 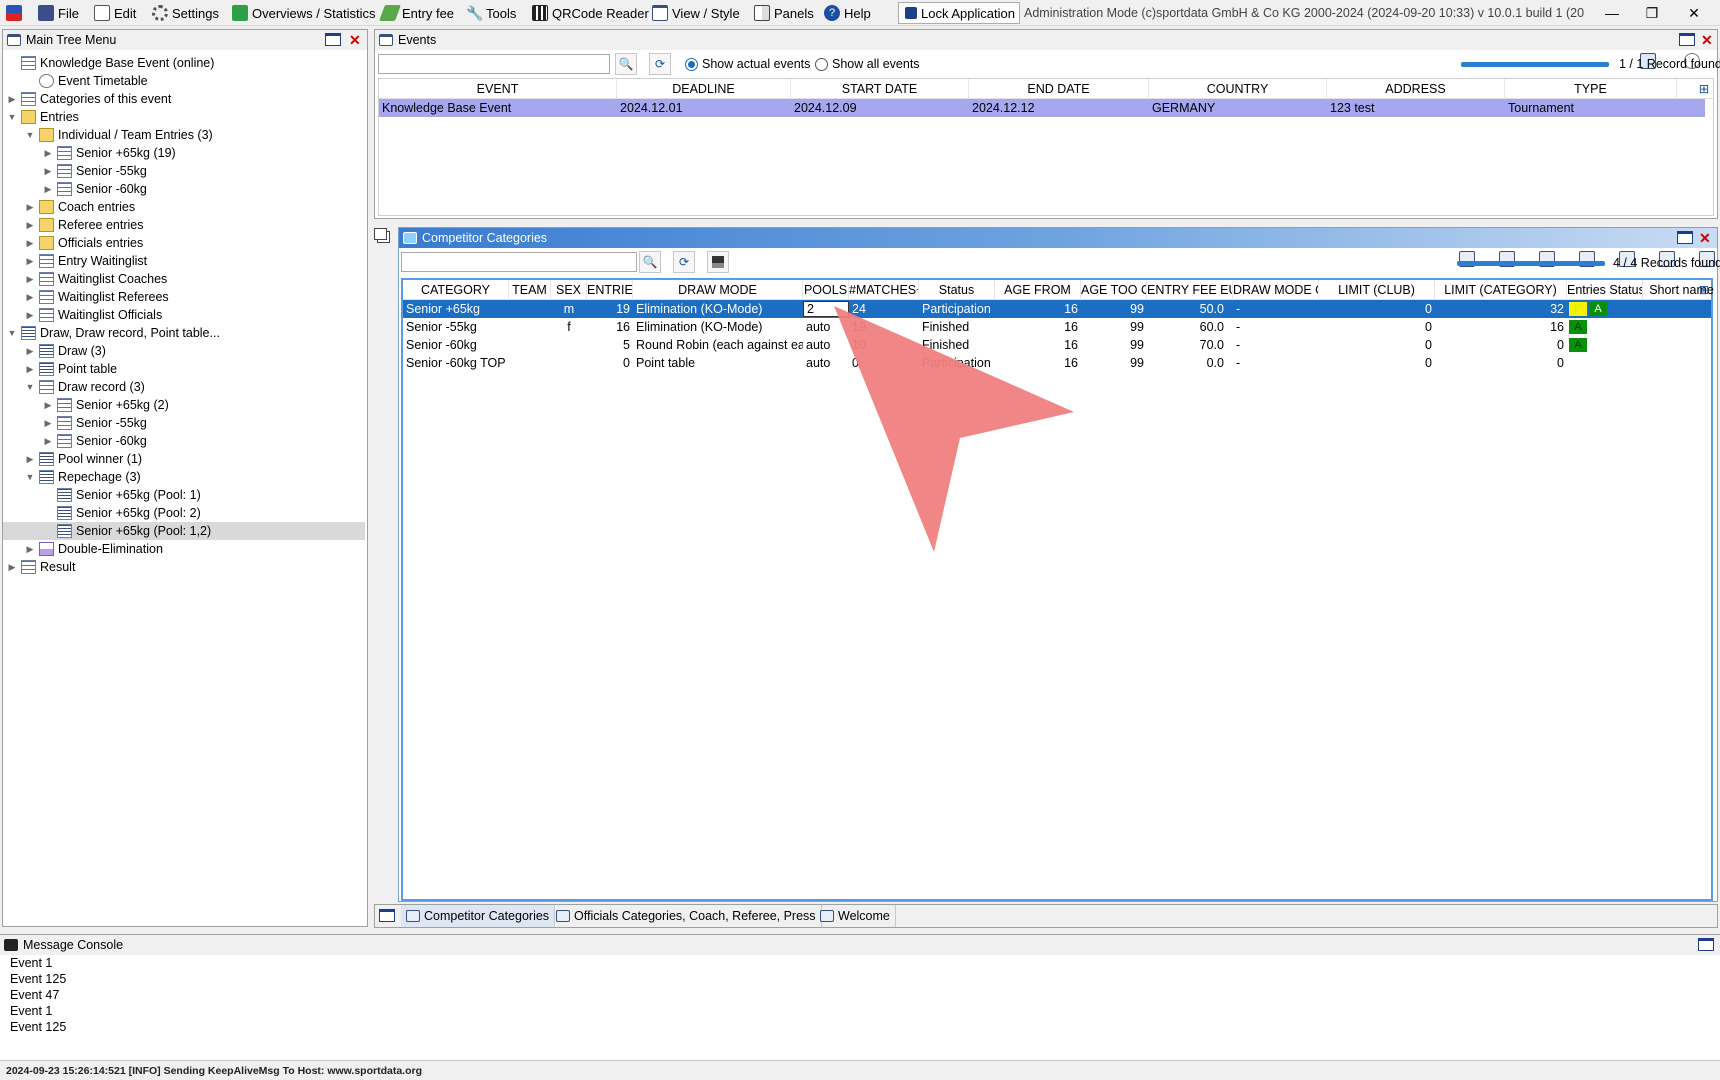 What do you see at coordinates (1038, 290) in the screenshot?
I see `column-header: AGE FROM` at bounding box center [1038, 290].